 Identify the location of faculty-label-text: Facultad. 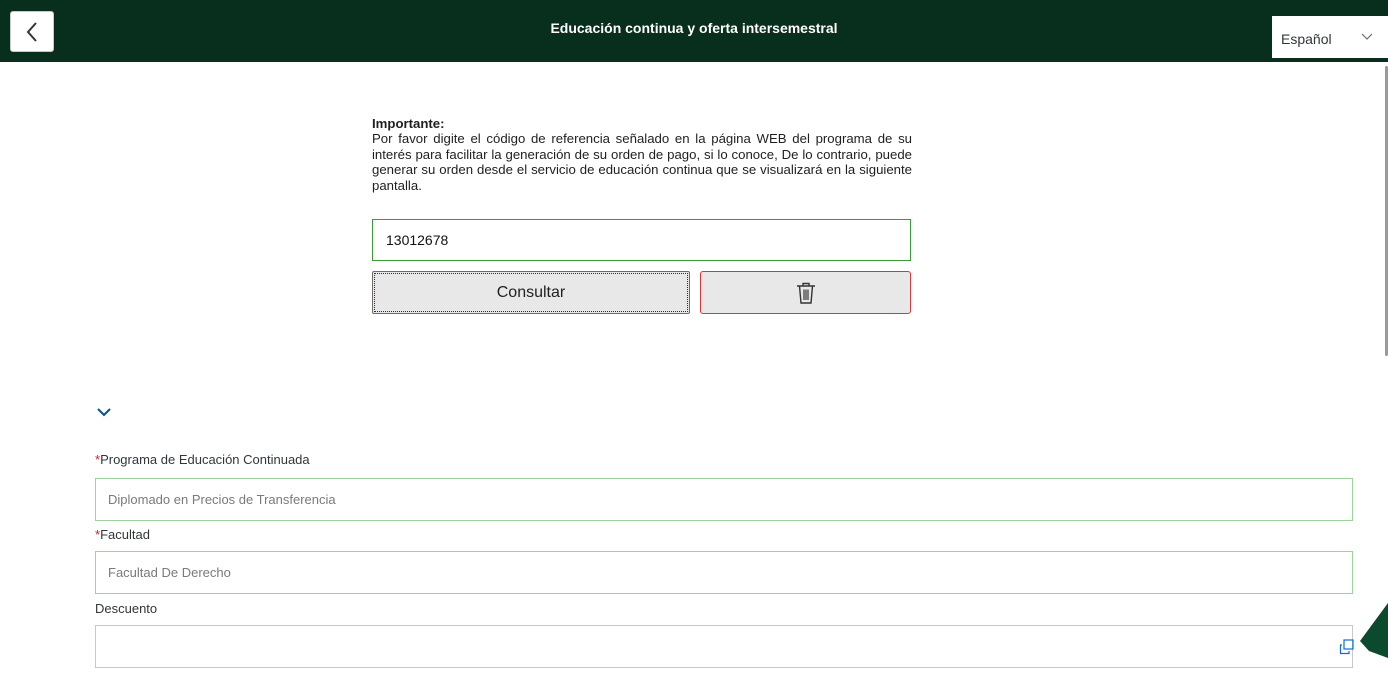
(125, 534).